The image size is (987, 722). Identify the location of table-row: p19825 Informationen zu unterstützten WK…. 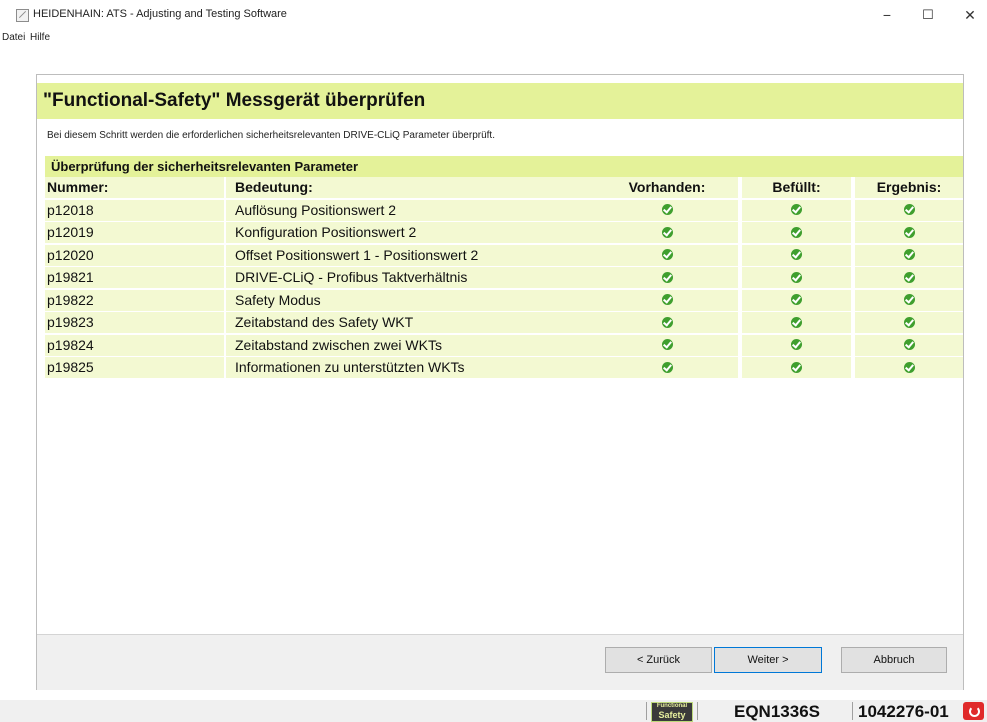
(504, 368).